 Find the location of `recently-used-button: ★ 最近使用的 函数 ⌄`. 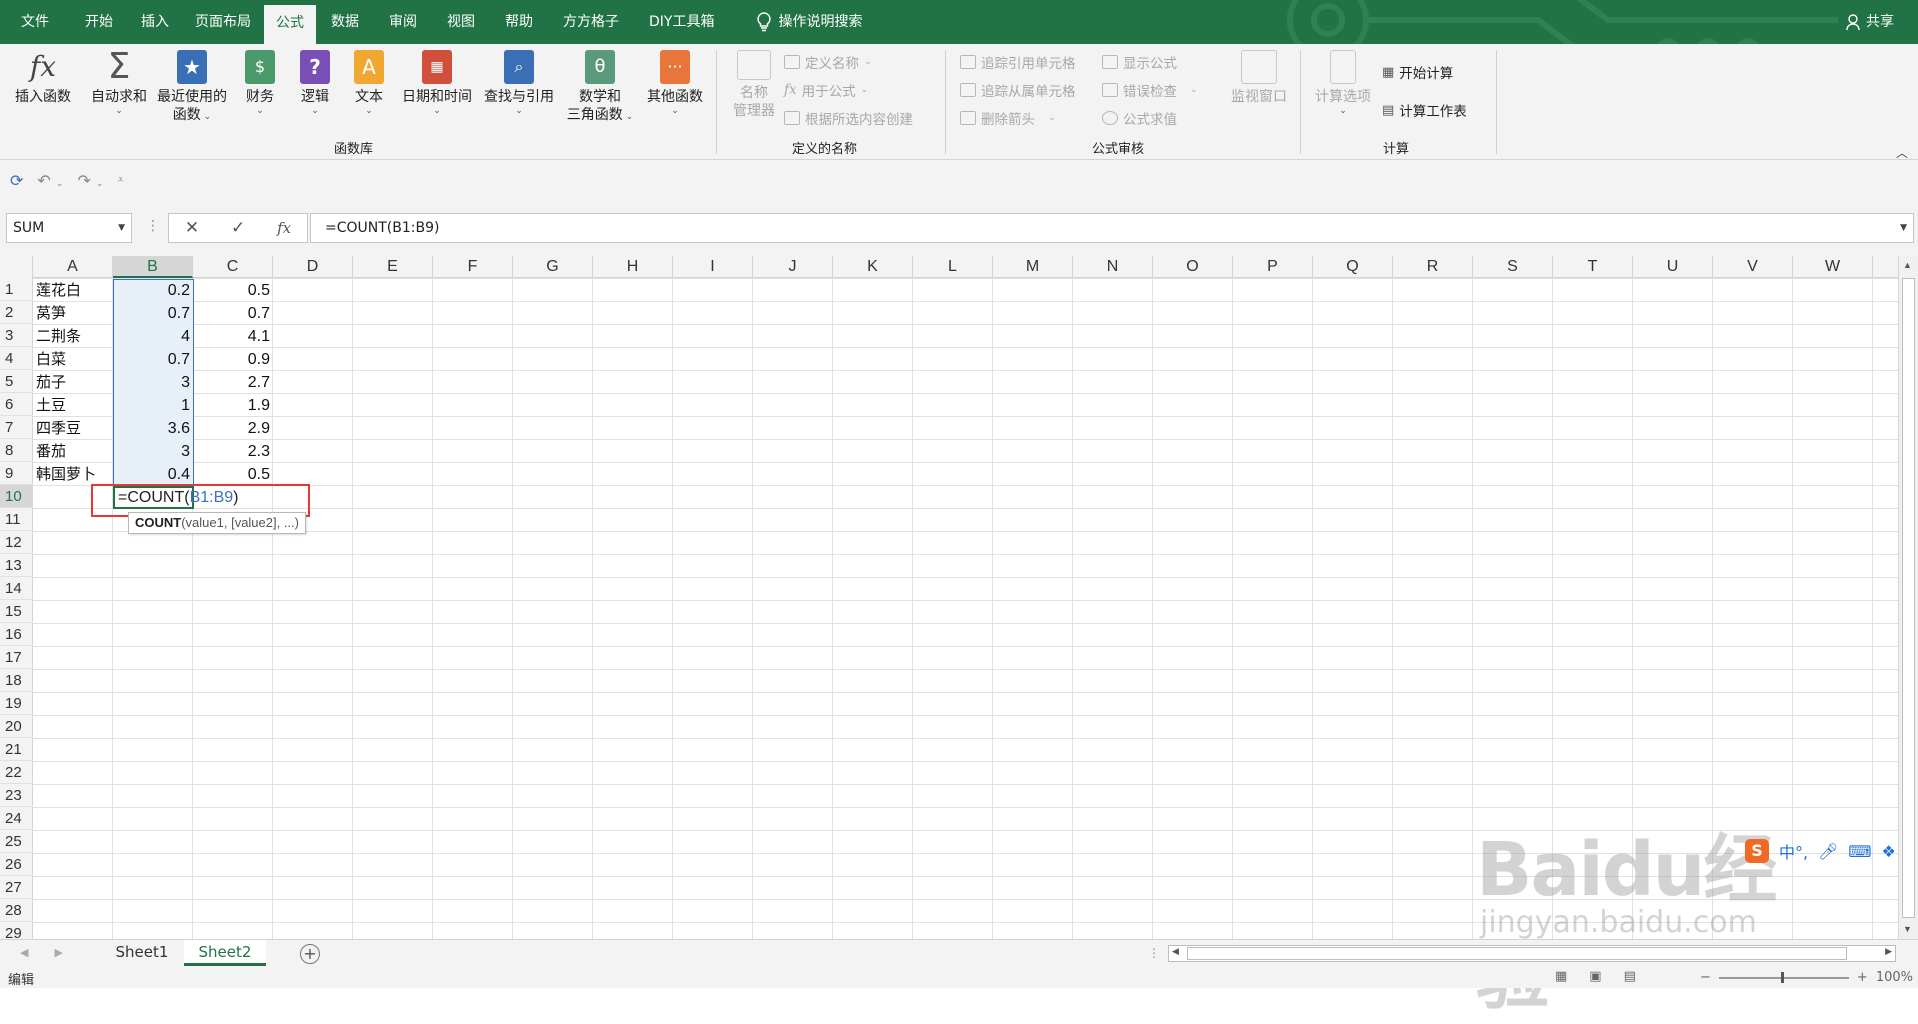

recently-used-button: ★ 最近使用的 函数 ⌄ is located at coordinates (192, 87).